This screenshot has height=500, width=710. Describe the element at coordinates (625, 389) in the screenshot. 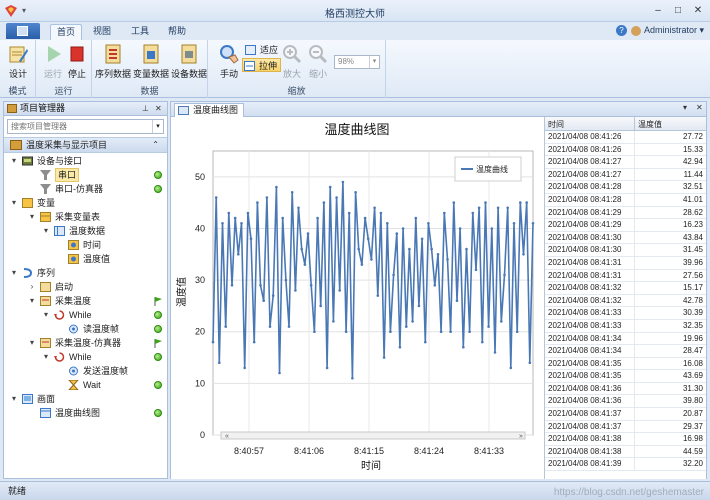

I see `table-row: 2021/04/08 08:41:36 31.30` at that location.